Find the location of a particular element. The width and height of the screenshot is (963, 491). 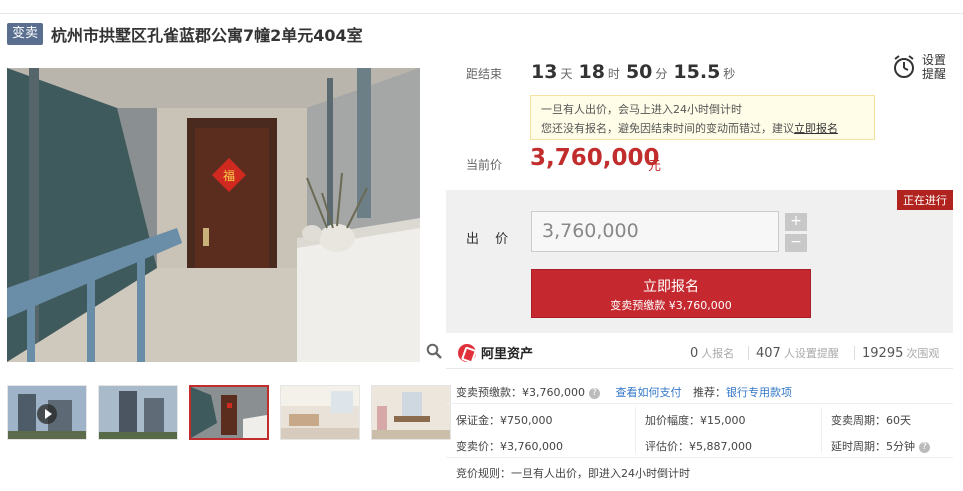

signup-button: 立即报名 变卖预缴款 ¥3,760,000 is located at coordinates (671, 293).